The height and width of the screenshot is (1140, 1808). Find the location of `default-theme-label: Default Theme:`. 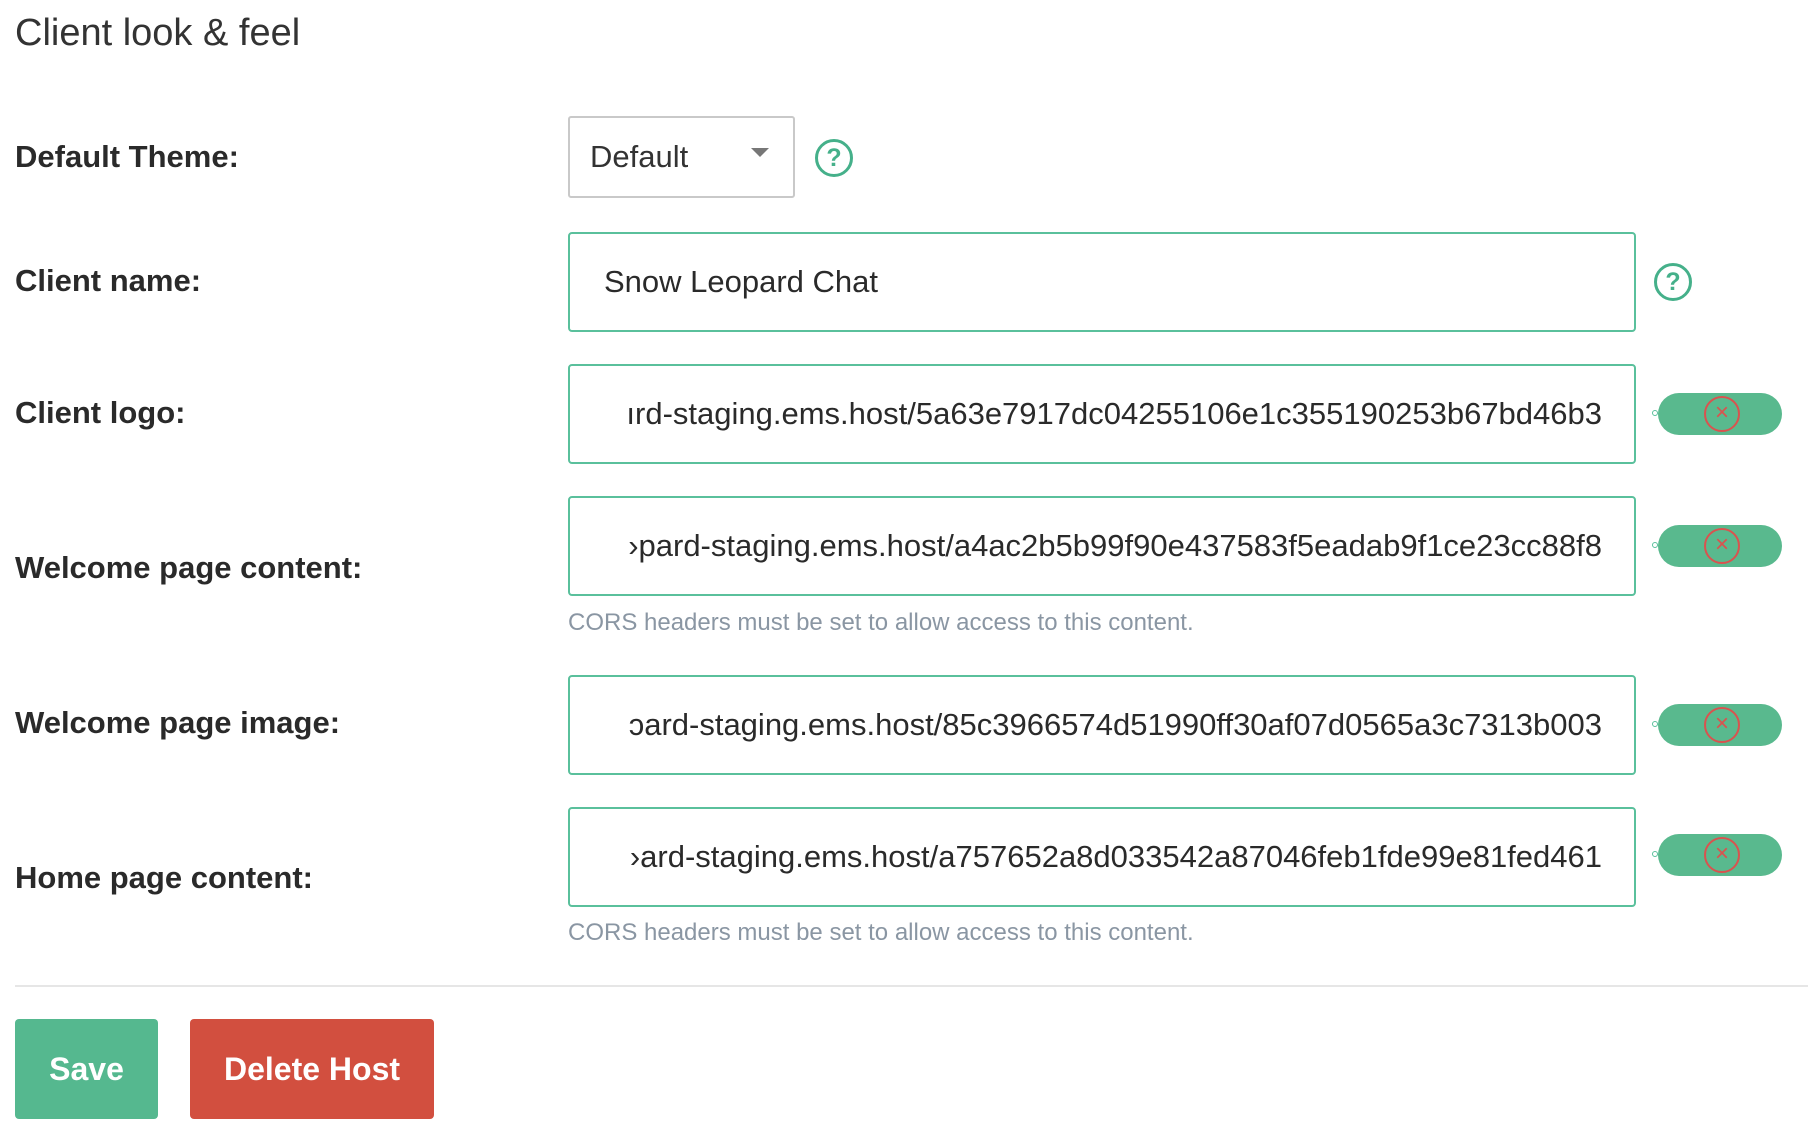

default-theme-label: Default Theme: is located at coordinates (127, 156).